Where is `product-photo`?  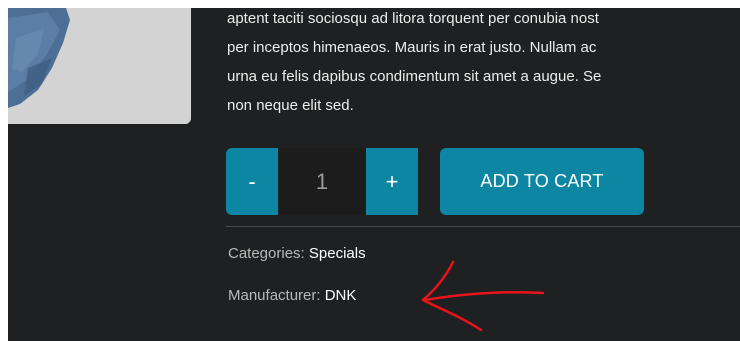
product-photo is located at coordinates (99, 66).